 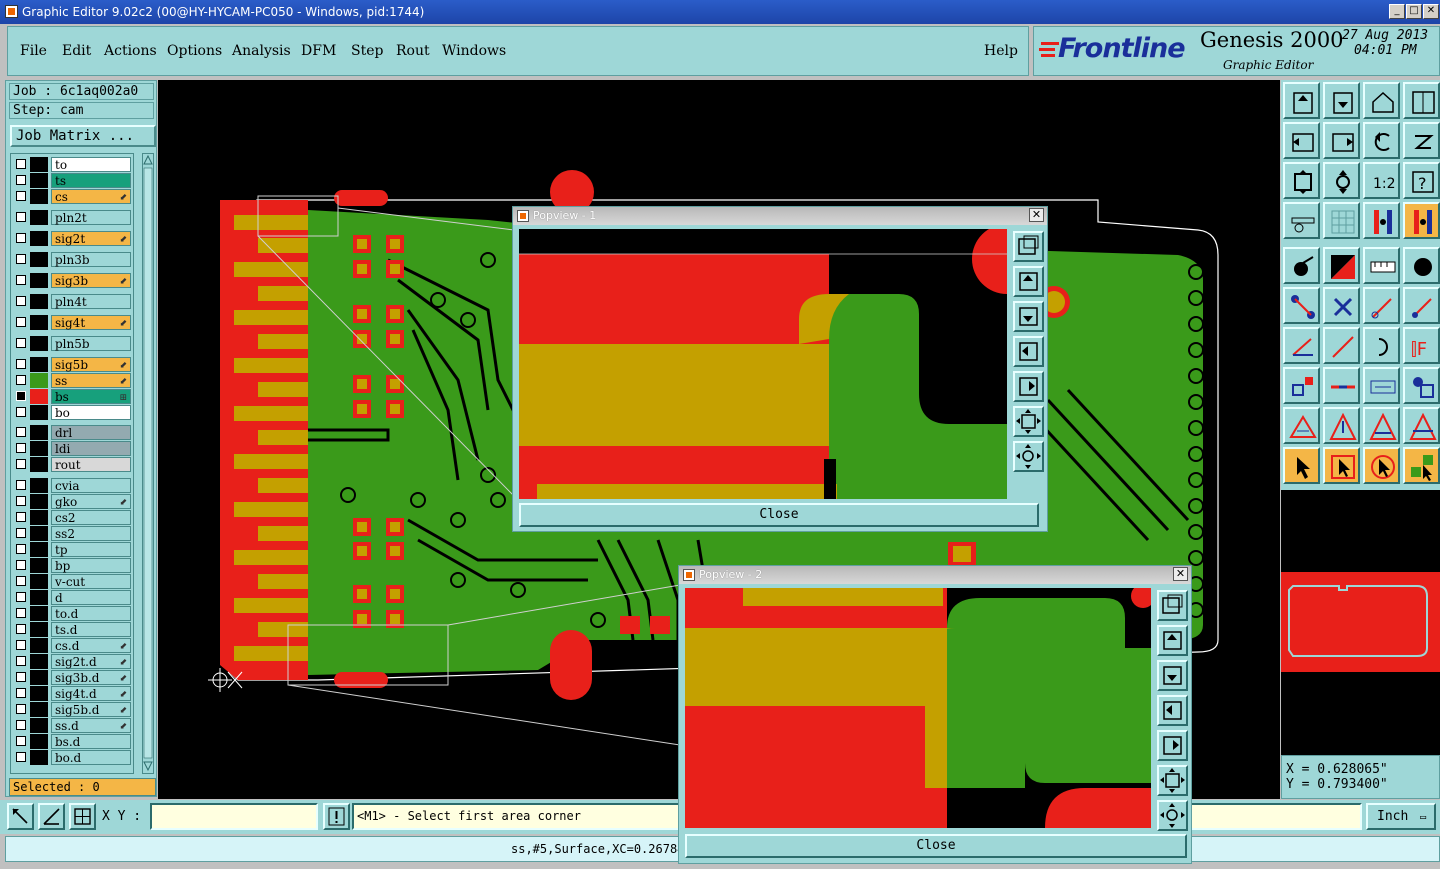 What do you see at coordinates (1381, 265) in the screenshot?
I see `ruler-button` at bounding box center [1381, 265].